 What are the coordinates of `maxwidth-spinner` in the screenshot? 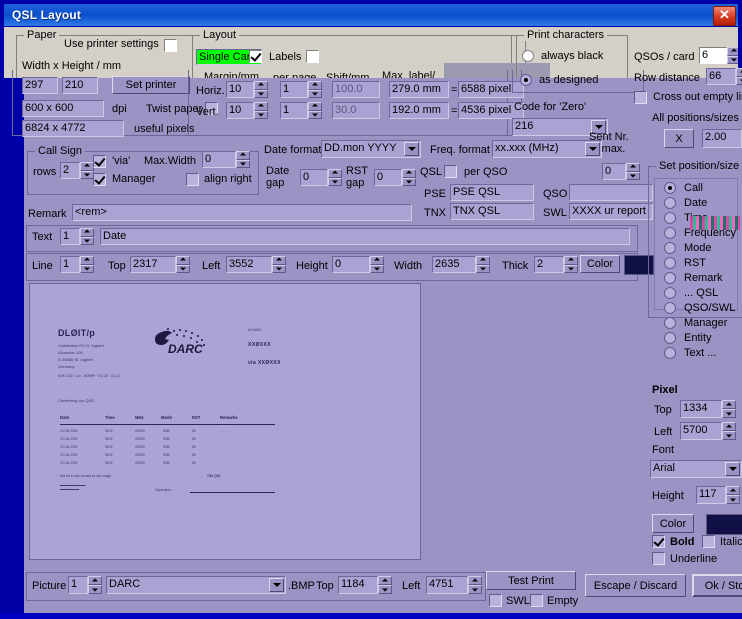 It's located at (243, 159).